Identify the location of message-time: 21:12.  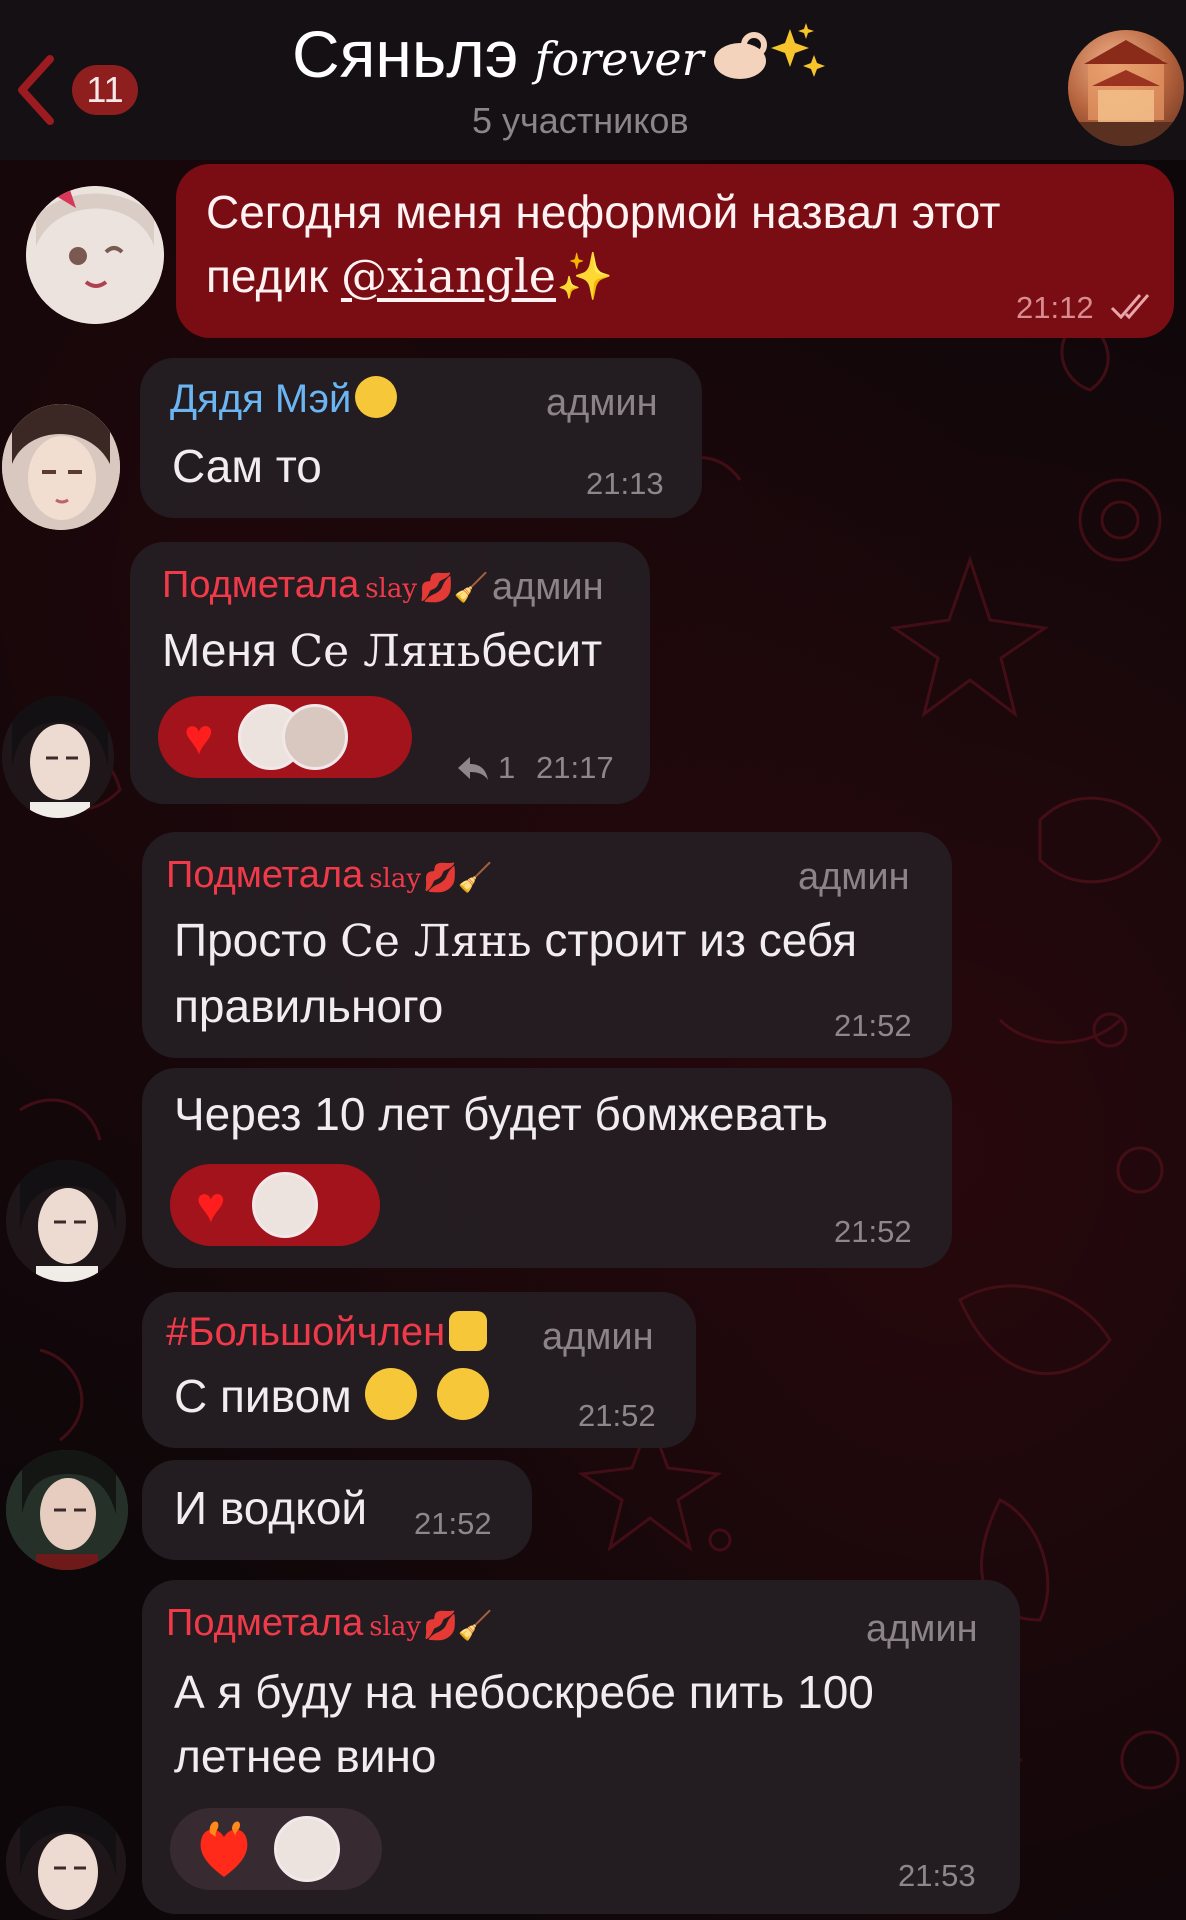
(1055, 307).